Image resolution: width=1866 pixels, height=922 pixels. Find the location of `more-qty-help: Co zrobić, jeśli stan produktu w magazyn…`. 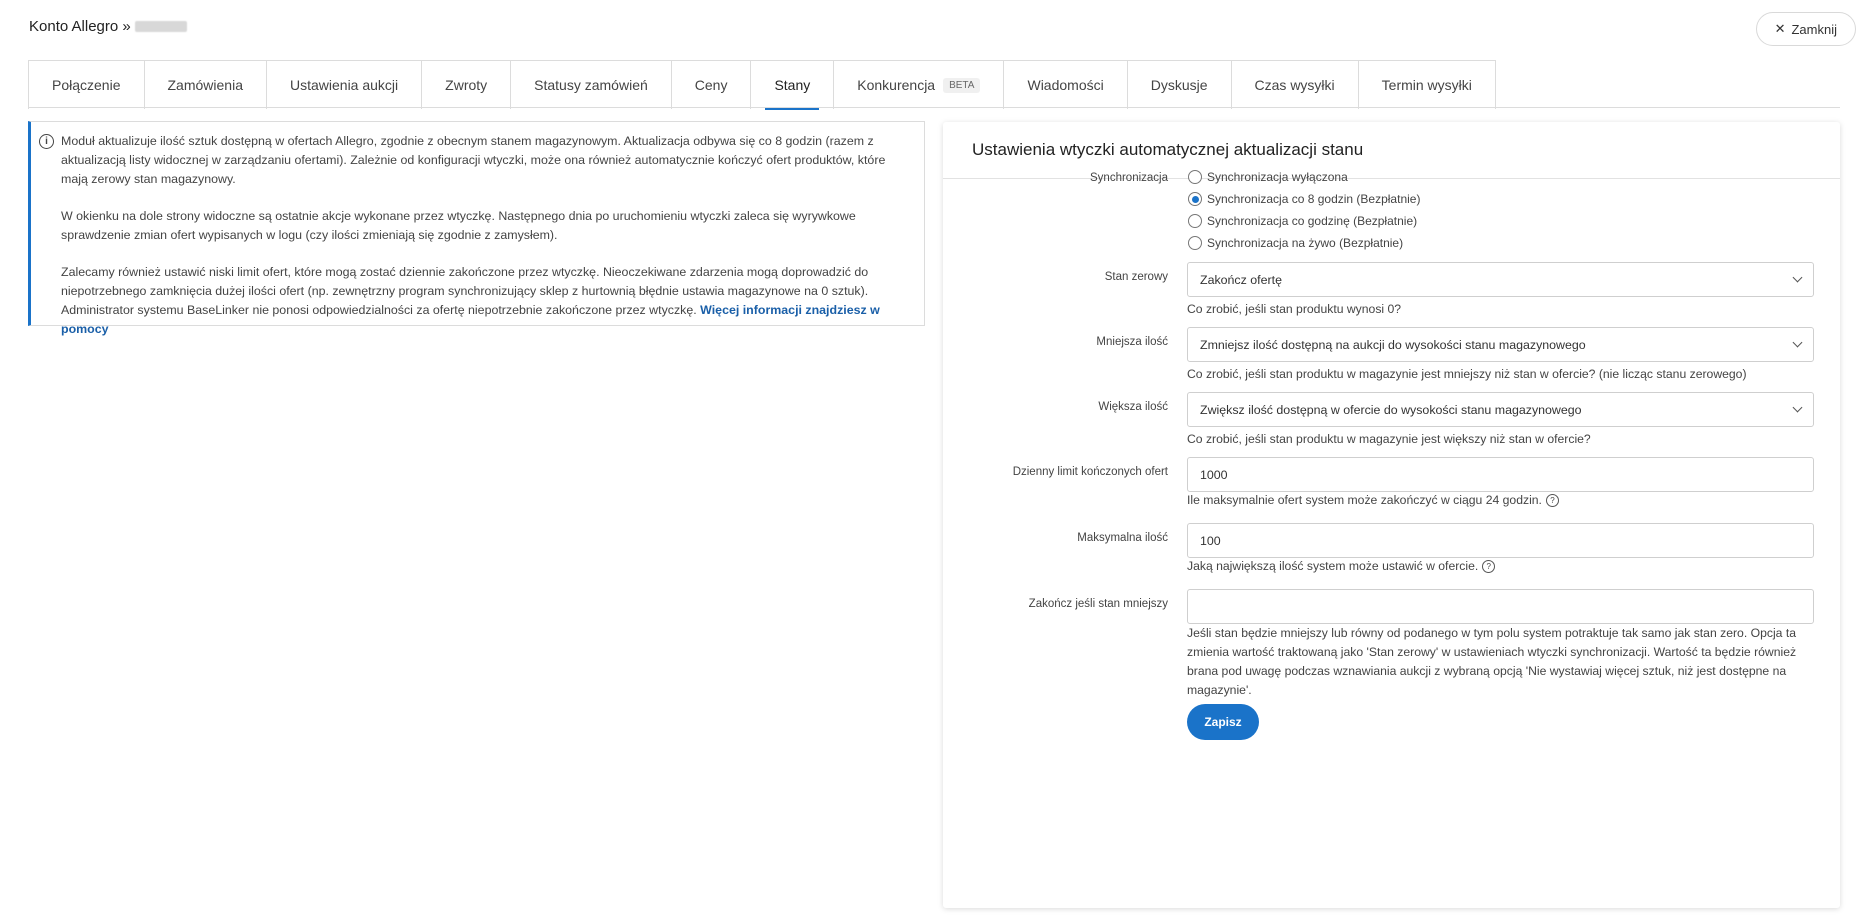

more-qty-help: Co zrobić, jeśli stan produktu w magazyn… is located at coordinates (1389, 439).